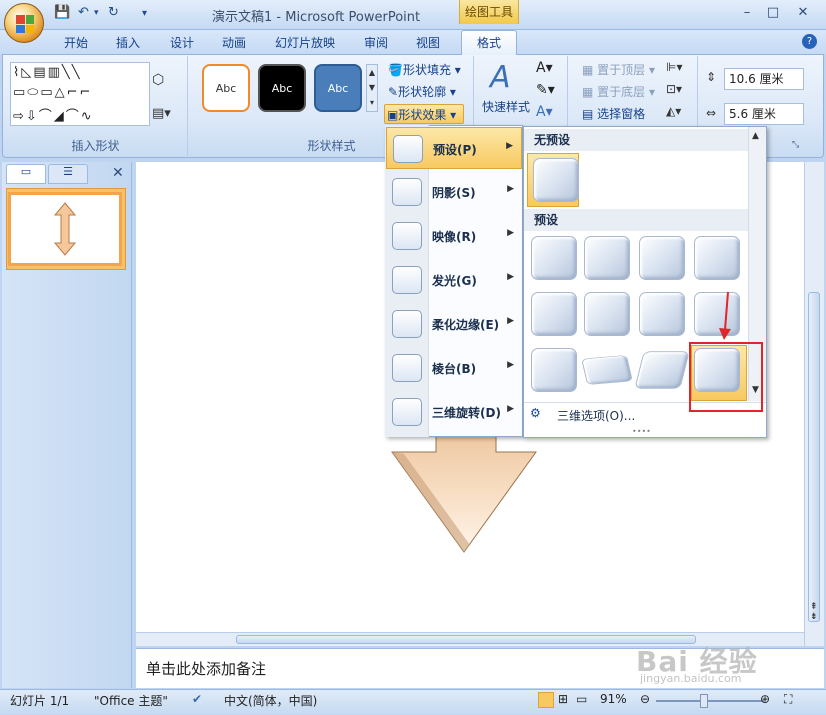  Describe the element at coordinates (424, 70) in the screenshot. I see `shape-fill-button: 🪣形状填充 ▾` at that location.